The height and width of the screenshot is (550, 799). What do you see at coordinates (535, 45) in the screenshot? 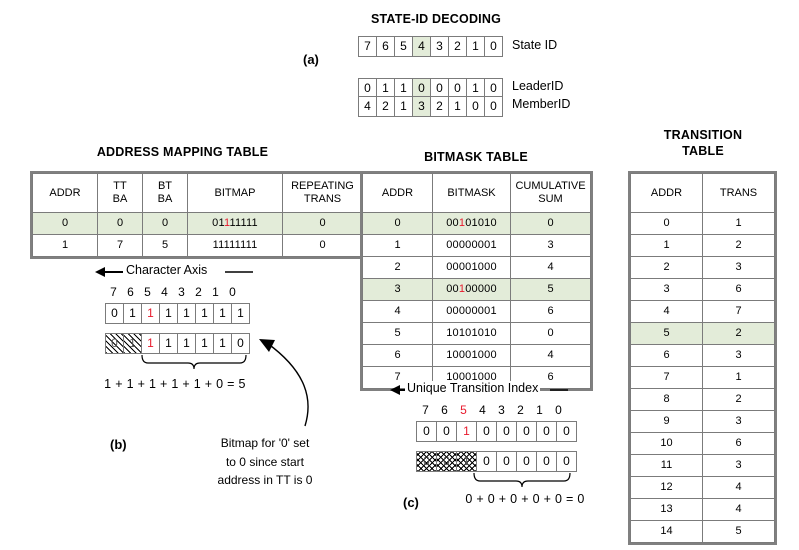
I see `state-id-row-label: State ID` at bounding box center [535, 45].